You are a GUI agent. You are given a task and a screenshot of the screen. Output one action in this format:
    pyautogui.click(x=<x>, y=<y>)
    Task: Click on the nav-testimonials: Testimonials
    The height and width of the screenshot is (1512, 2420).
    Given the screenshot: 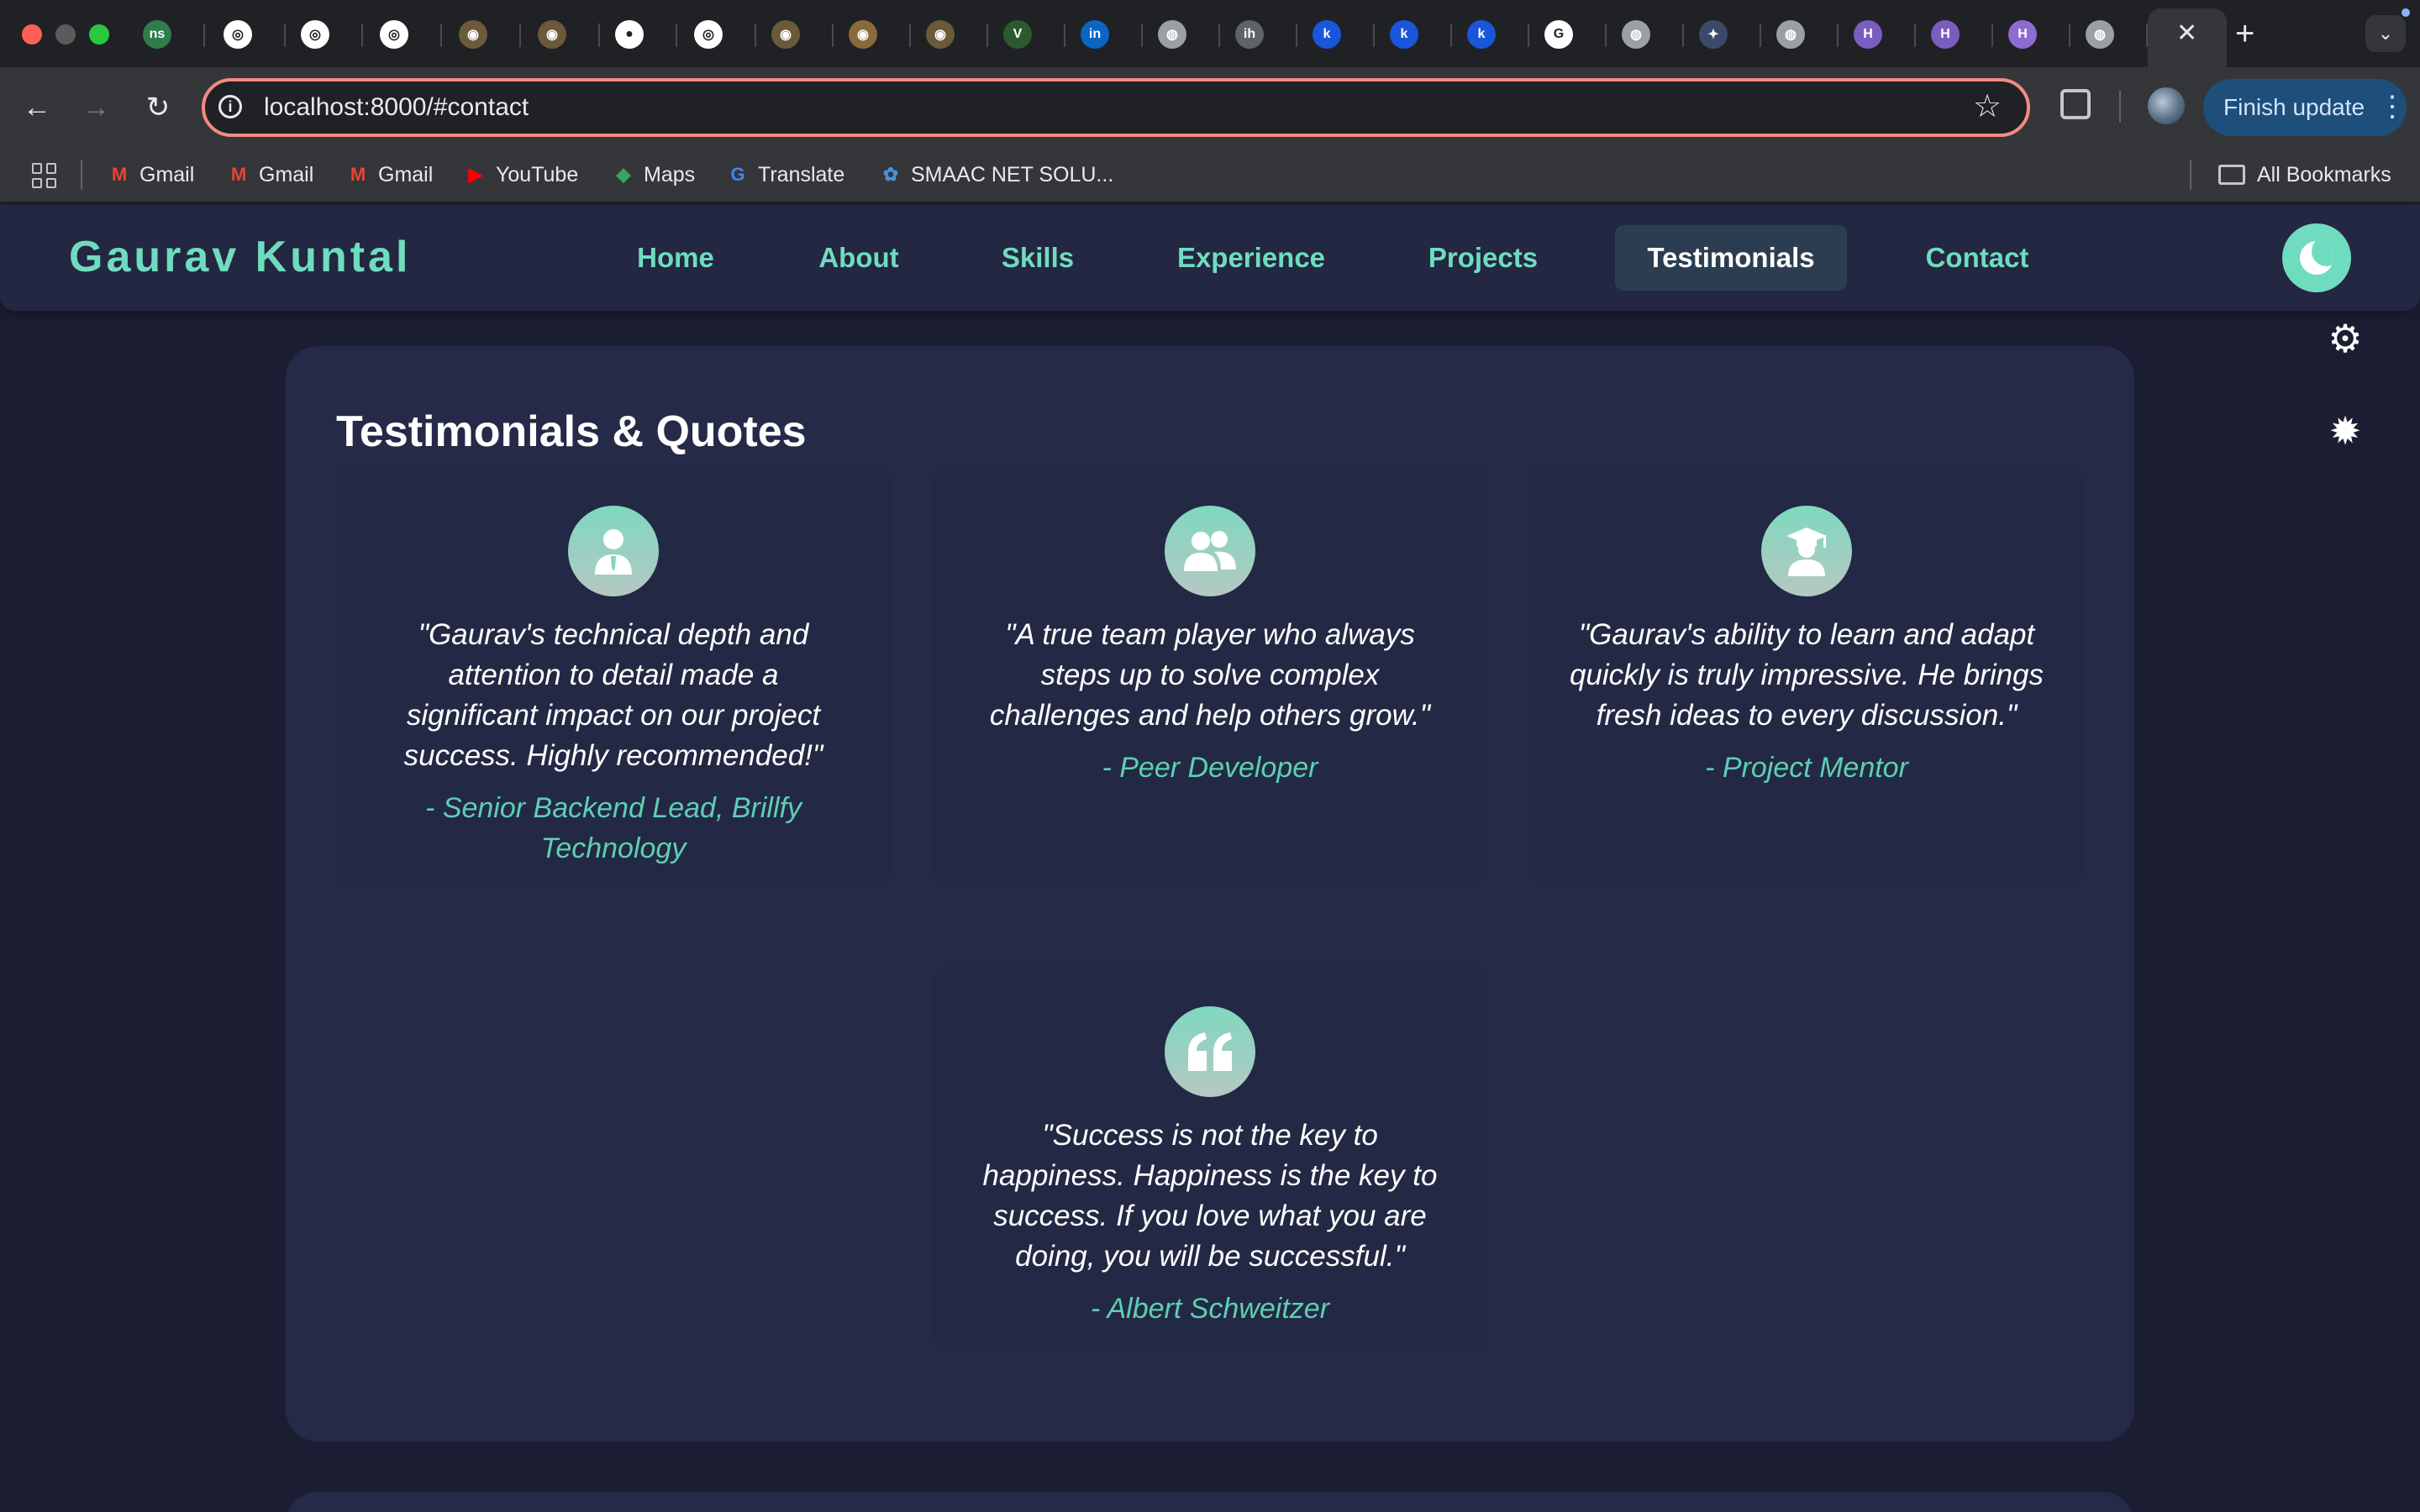 What is the action you would take?
    pyautogui.click(x=1731, y=258)
    